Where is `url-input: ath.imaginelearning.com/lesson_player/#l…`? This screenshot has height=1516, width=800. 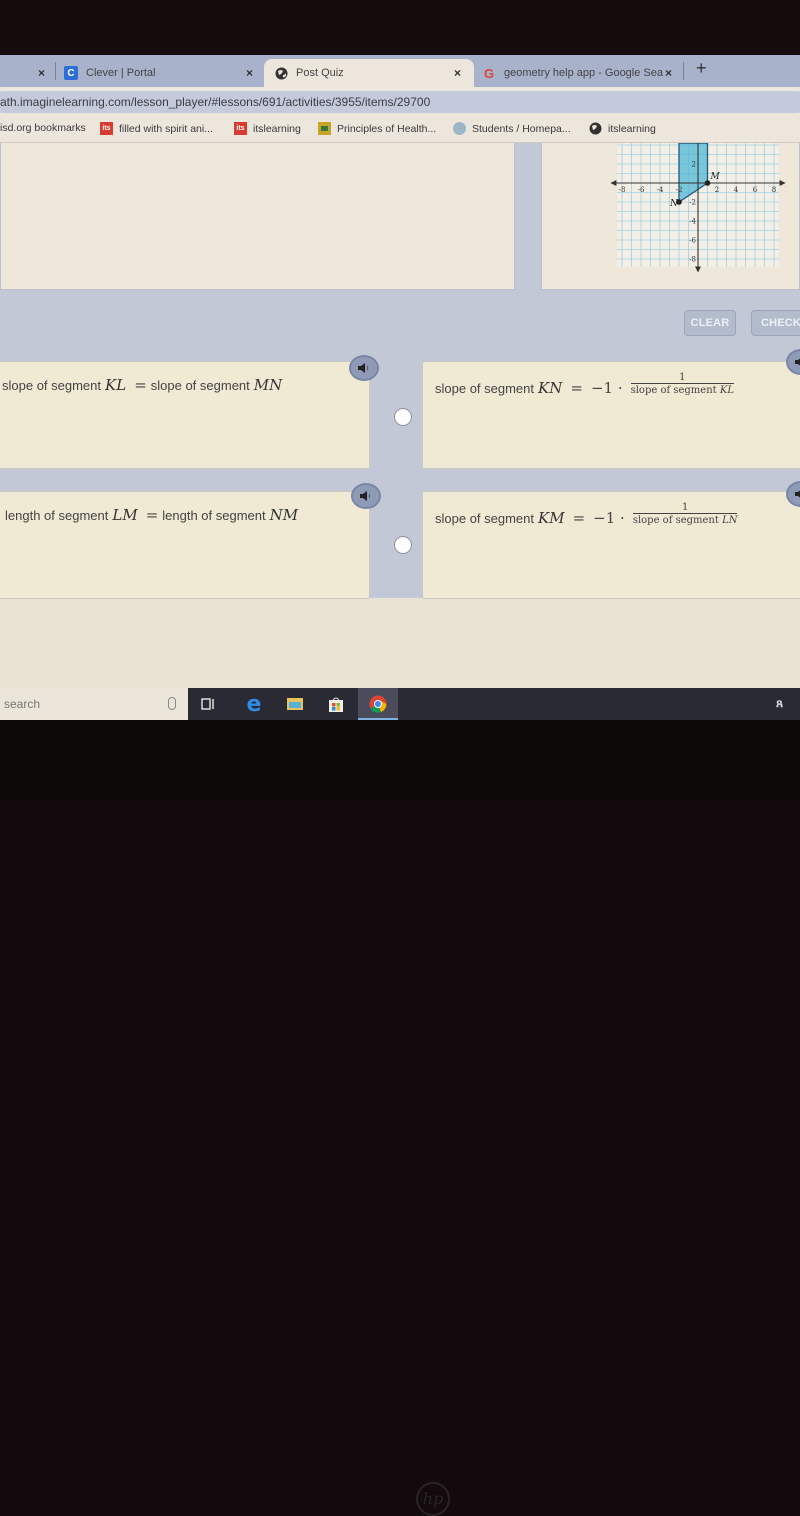 url-input: ath.imaginelearning.com/lesson_player/#l… is located at coordinates (400, 102).